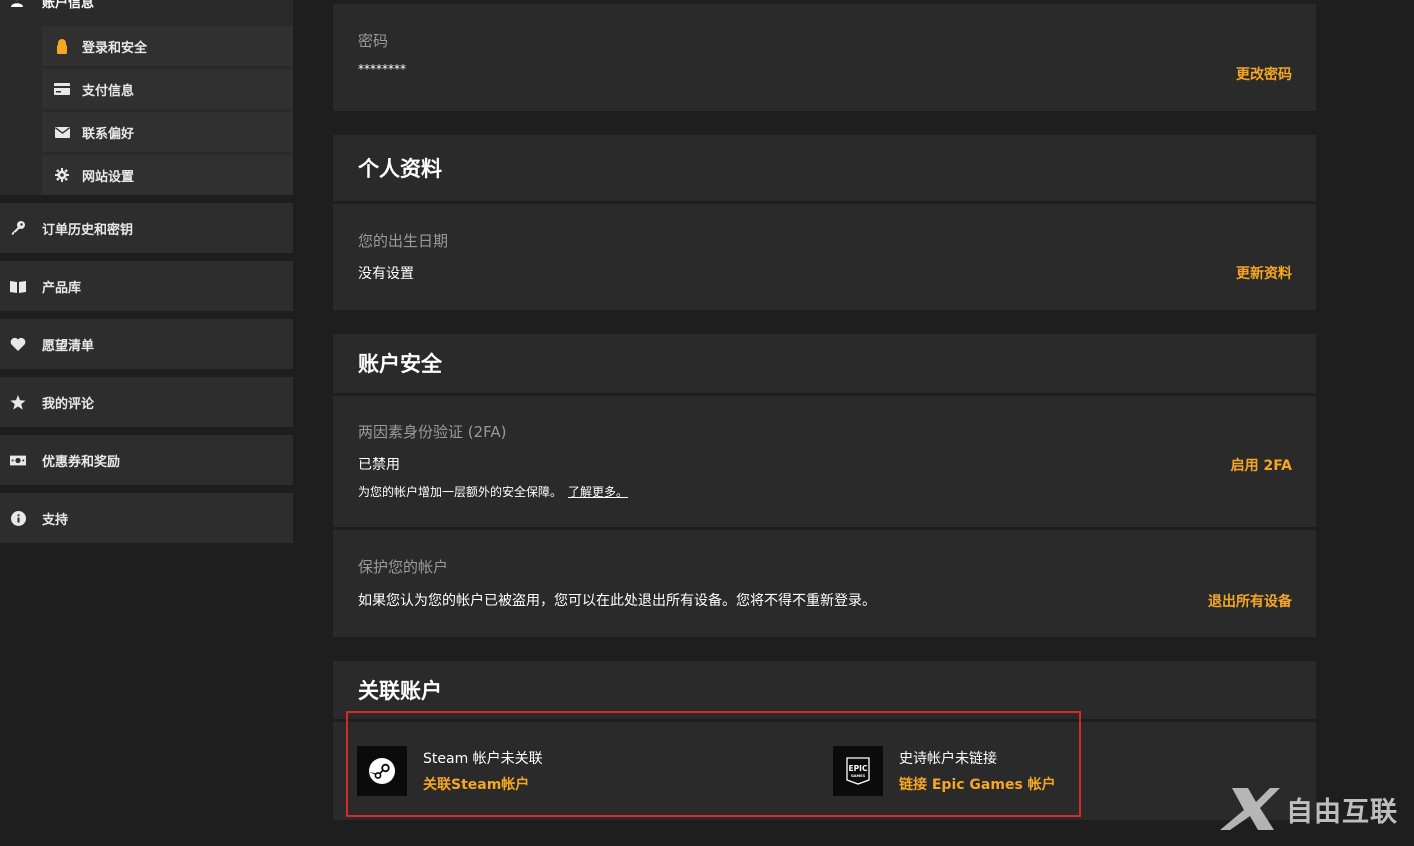  I want to click on password-value: ********, so click(382, 69).